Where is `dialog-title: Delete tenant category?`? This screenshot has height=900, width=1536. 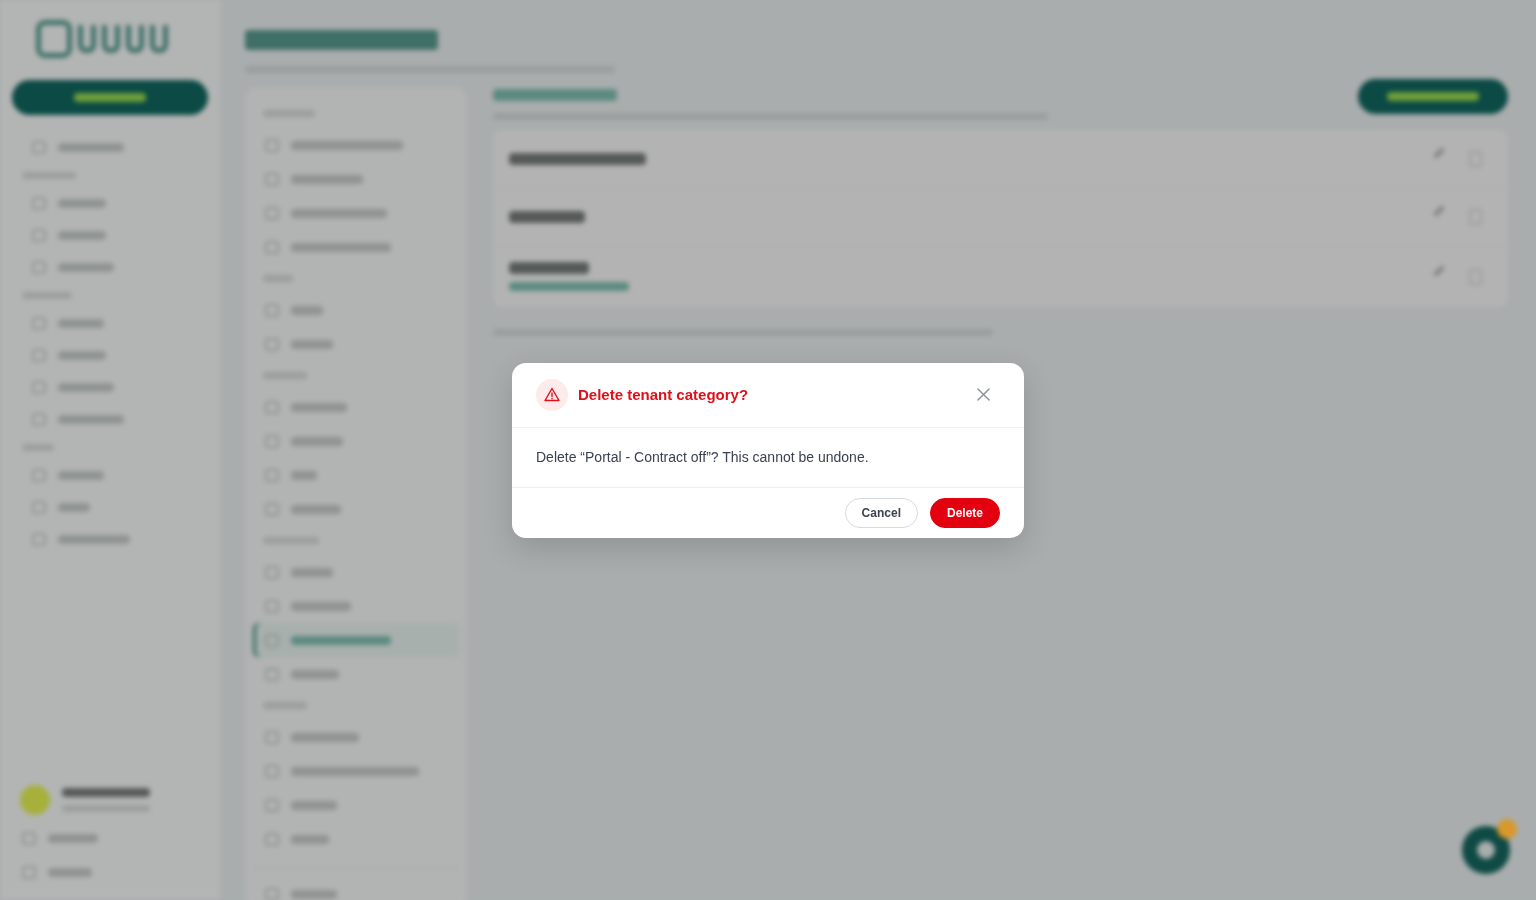
dialog-title: Delete tenant category? is located at coordinates (664, 394).